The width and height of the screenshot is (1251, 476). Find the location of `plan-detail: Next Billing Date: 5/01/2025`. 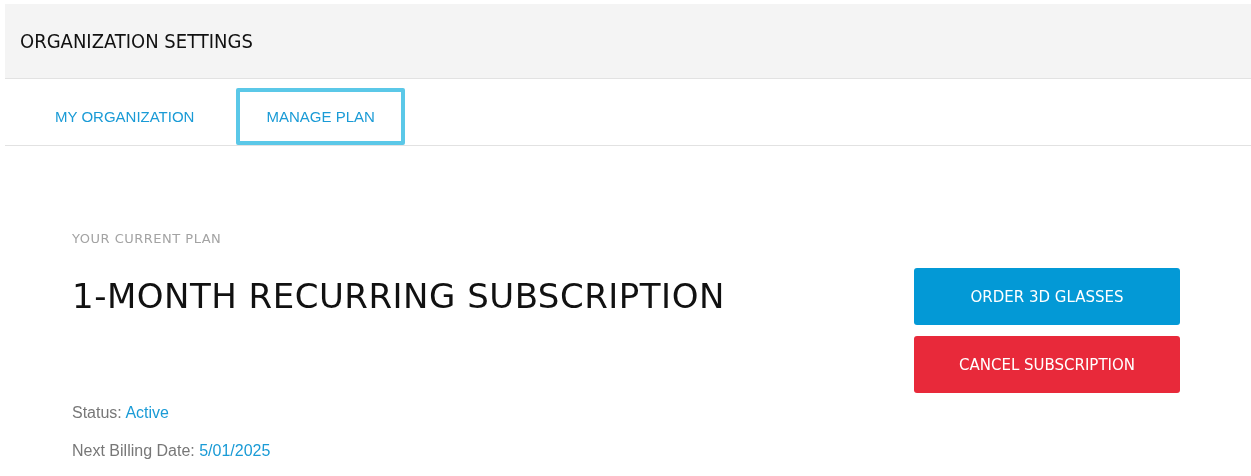

plan-detail: Next Billing Date: 5/01/2025 is located at coordinates (172, 451).